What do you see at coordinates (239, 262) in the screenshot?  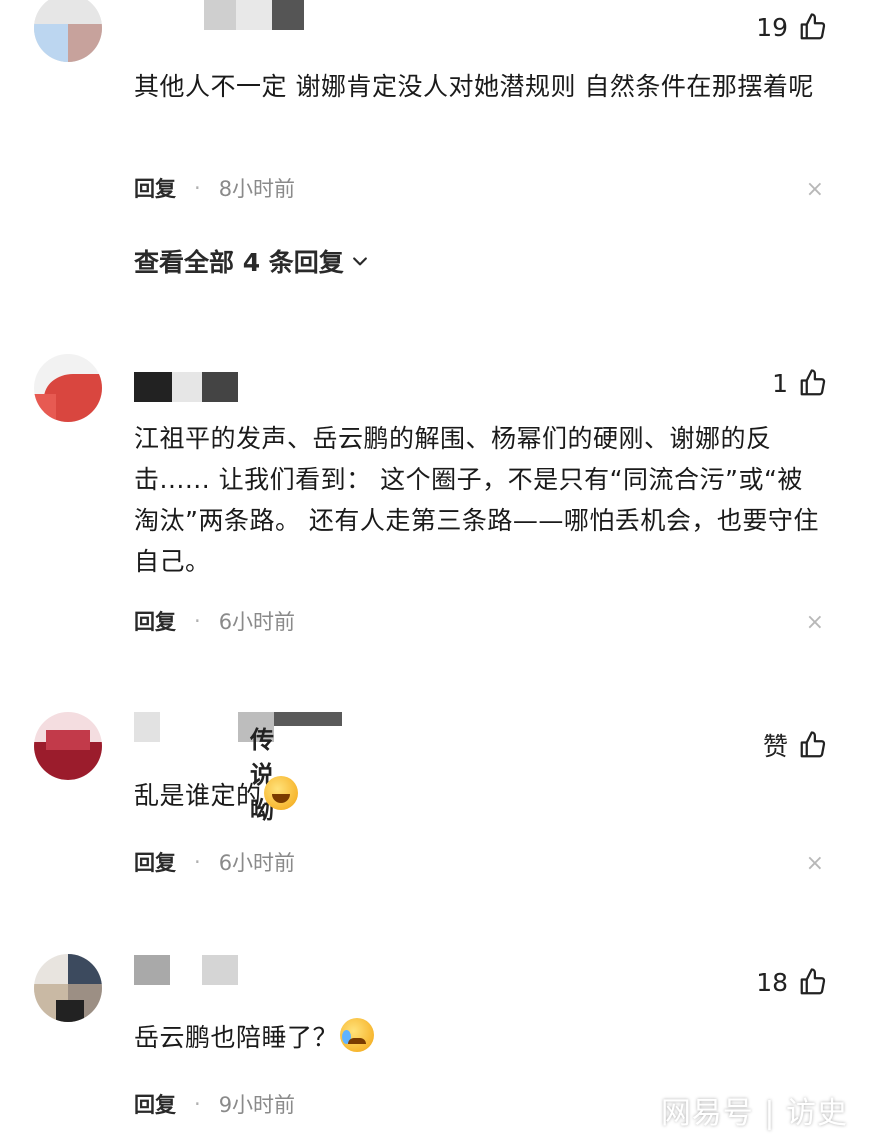 I see `view-all-label: 查看全部 4 条回复` at bounding box center [239, 262].